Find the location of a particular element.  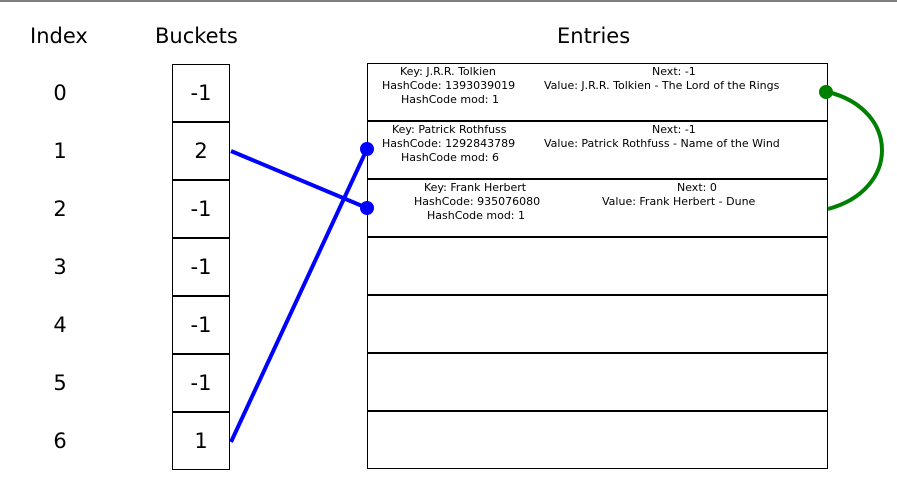

entry-2-next-link is located at coordinates (855, 150).